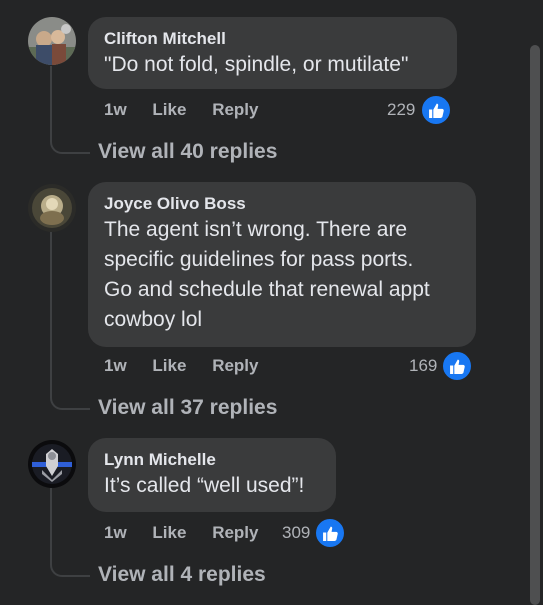 The height and width of the screenshot is (605, 543). What do you see at coordinates (187, 408) in the screenshot?
I see `view-replies-link: View all 37 replies` at bounding box center [187, 408].